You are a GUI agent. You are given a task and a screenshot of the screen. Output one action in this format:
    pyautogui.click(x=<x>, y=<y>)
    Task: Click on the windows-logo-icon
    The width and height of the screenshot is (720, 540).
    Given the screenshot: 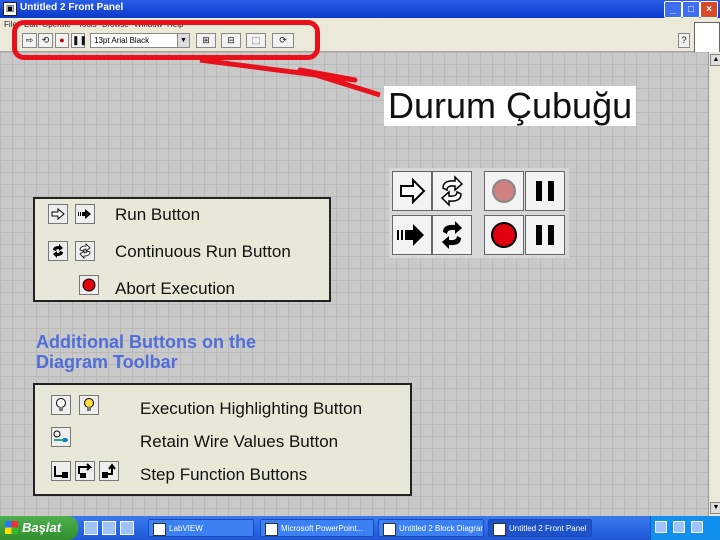 What is the action you would take?
    pyautogui.click(x=11, y=527)
    